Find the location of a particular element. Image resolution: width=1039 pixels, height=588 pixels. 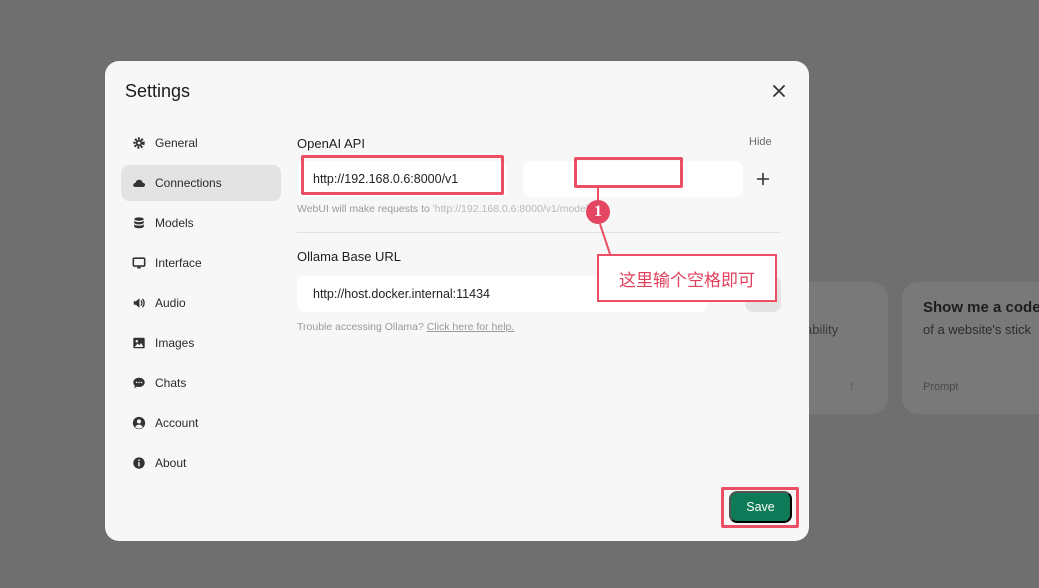

save-button: Save is located at coordinates (760, 507).